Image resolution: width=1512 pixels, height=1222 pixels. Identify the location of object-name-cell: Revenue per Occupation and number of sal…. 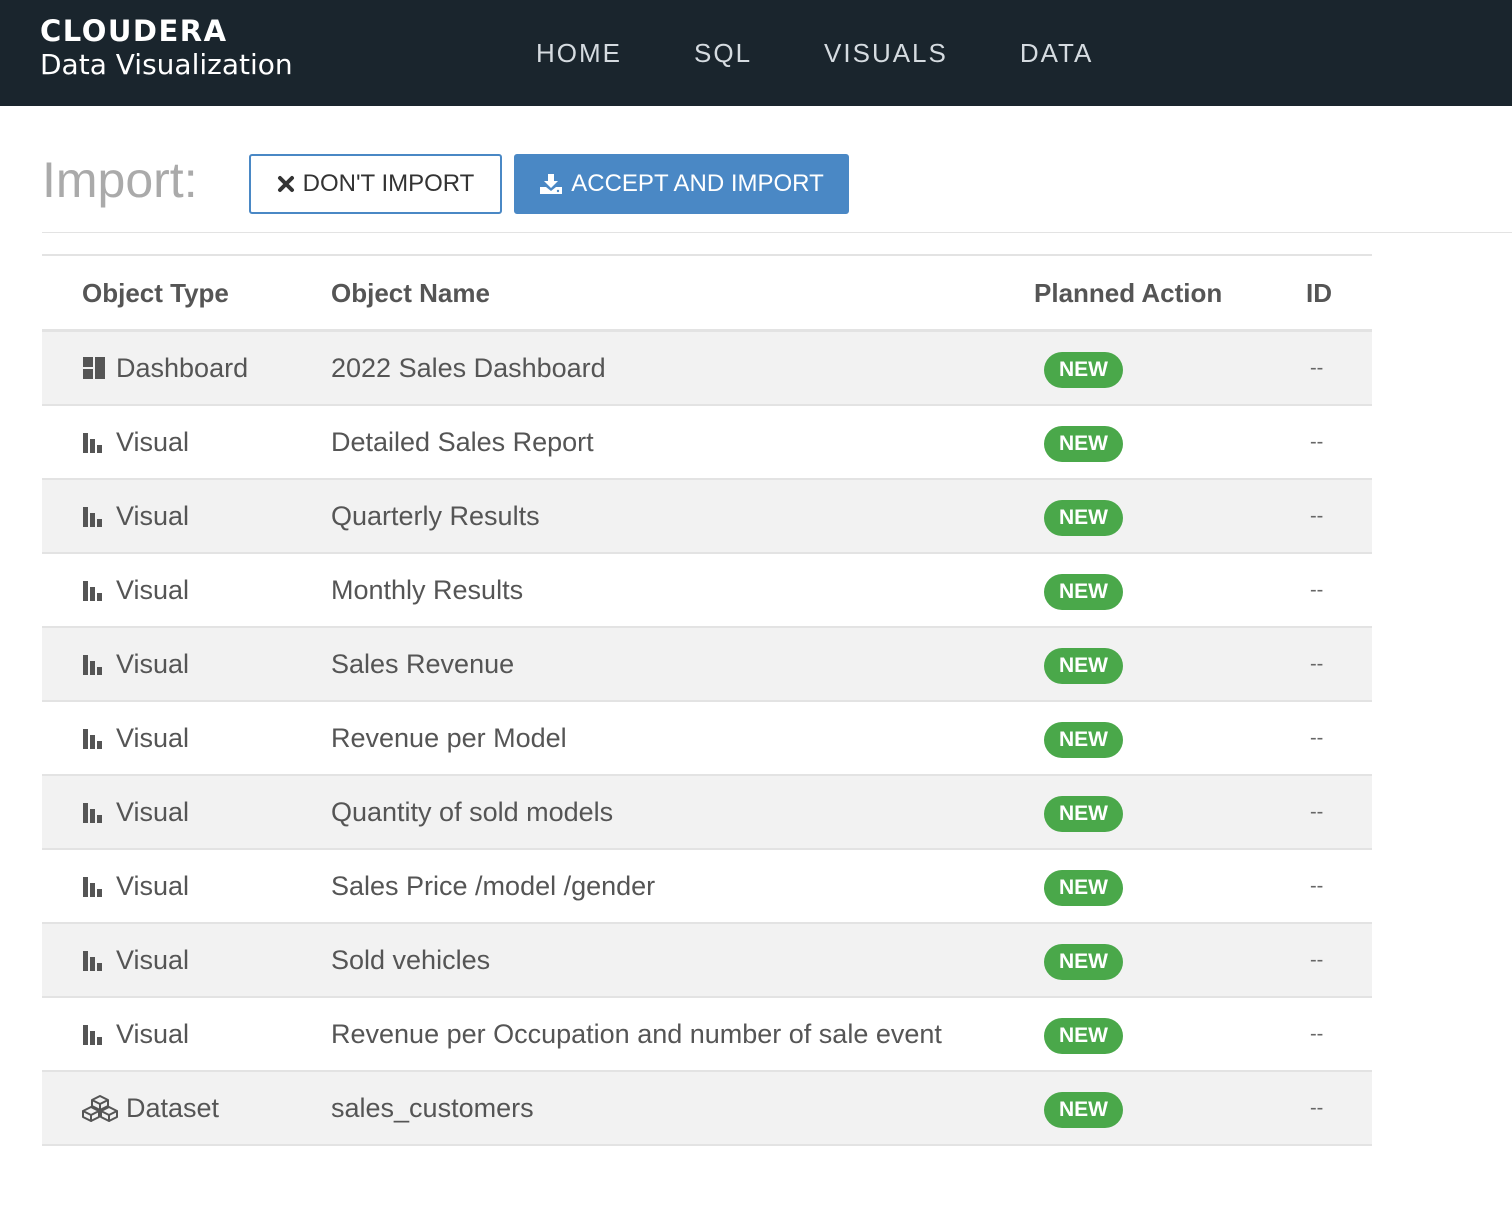
(636, 1034).